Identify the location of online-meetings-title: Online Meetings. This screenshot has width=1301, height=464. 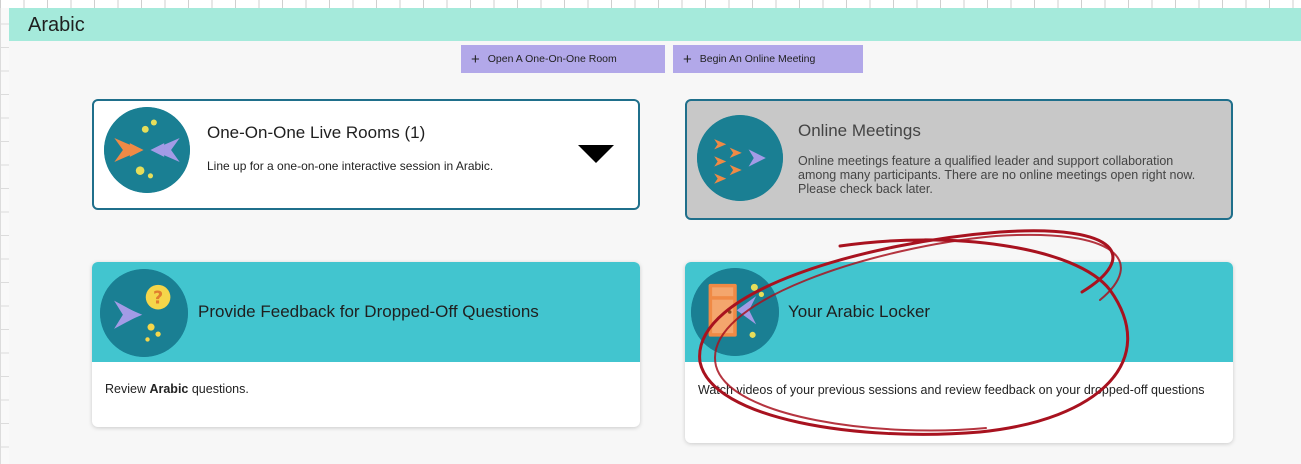
(859, 130).